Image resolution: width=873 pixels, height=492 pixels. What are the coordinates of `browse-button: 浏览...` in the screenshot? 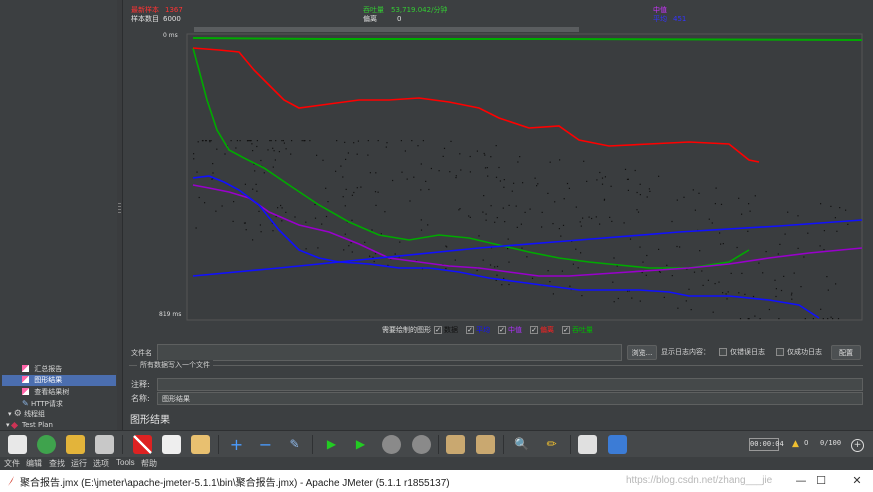 It's located at (642, 352).